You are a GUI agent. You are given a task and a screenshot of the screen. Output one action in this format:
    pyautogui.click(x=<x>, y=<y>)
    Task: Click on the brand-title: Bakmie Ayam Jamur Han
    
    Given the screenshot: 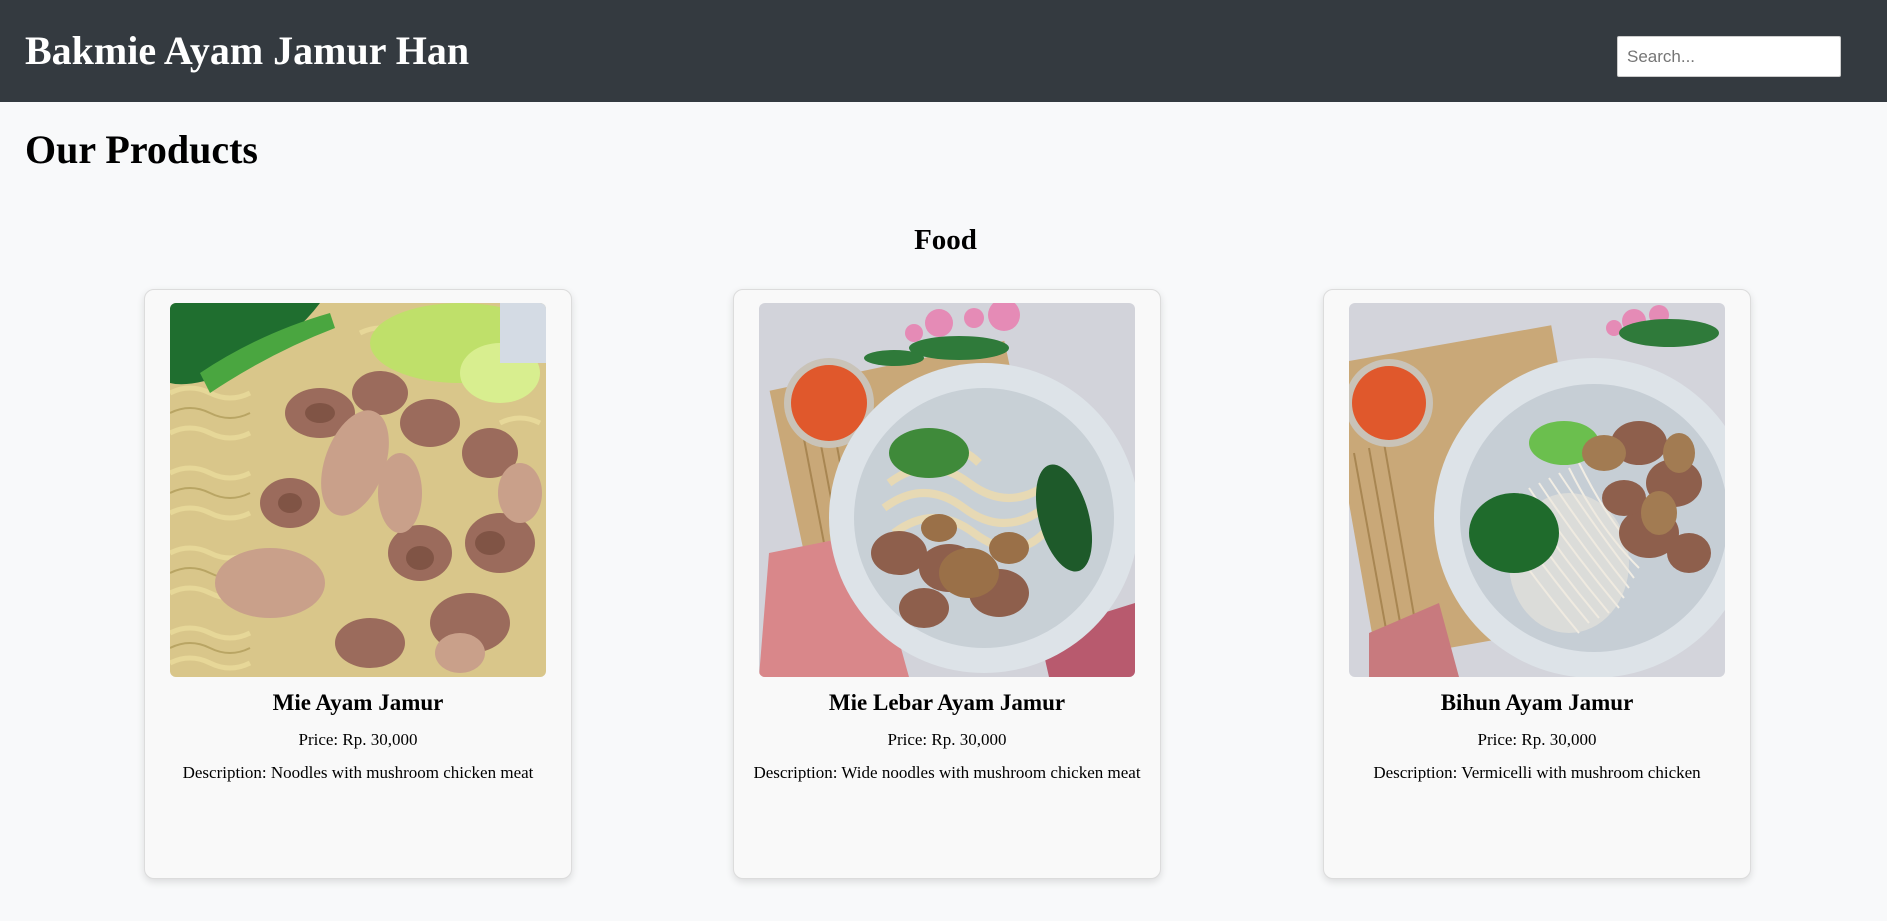 What is the action you would take?
    pyautogui.click(x=247, y=51)
    